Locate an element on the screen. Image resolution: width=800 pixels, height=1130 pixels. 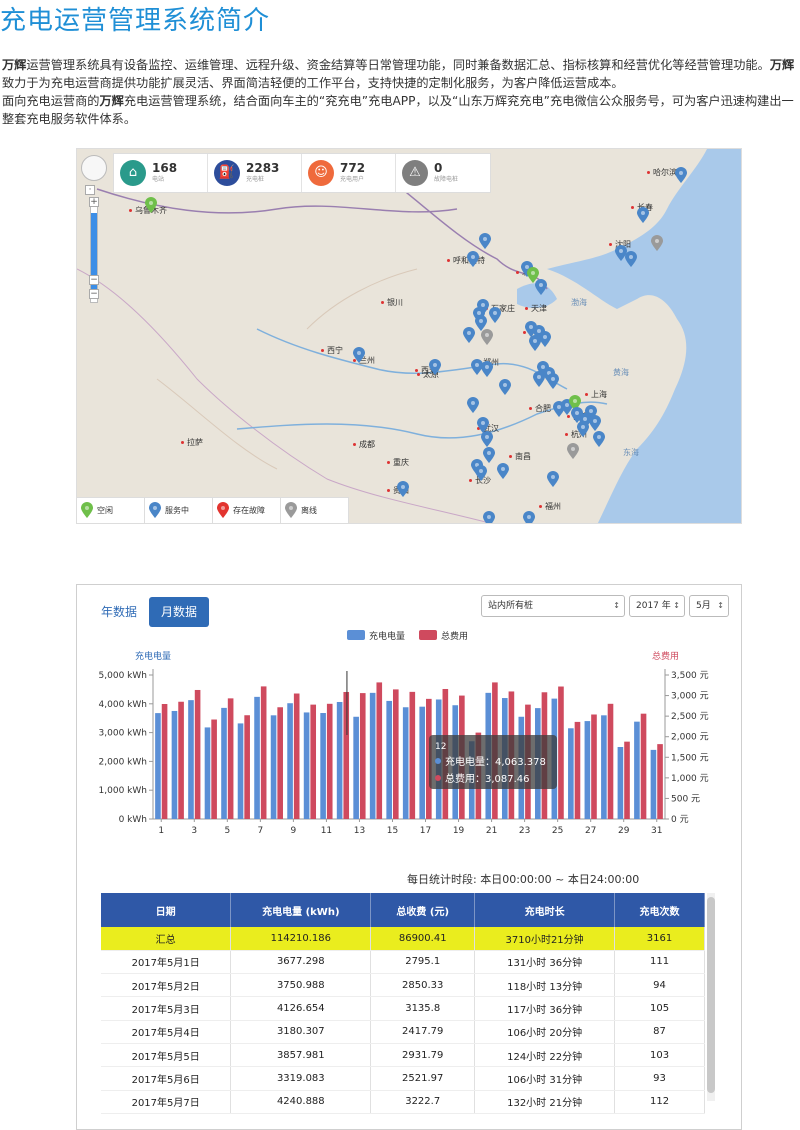
column-header: 充电时长 is located at coordinates (545, 910).